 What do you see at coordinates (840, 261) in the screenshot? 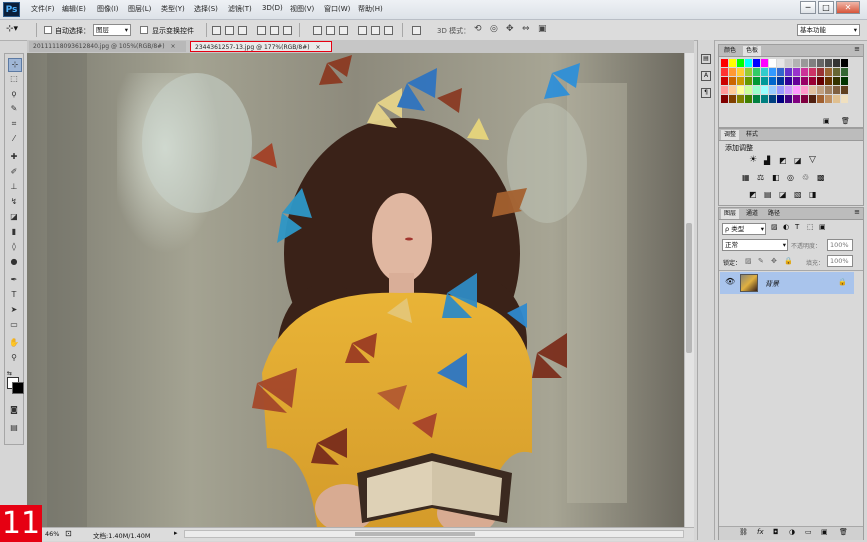
I see `fill-input: 100%` at bounding box center [840, 261].